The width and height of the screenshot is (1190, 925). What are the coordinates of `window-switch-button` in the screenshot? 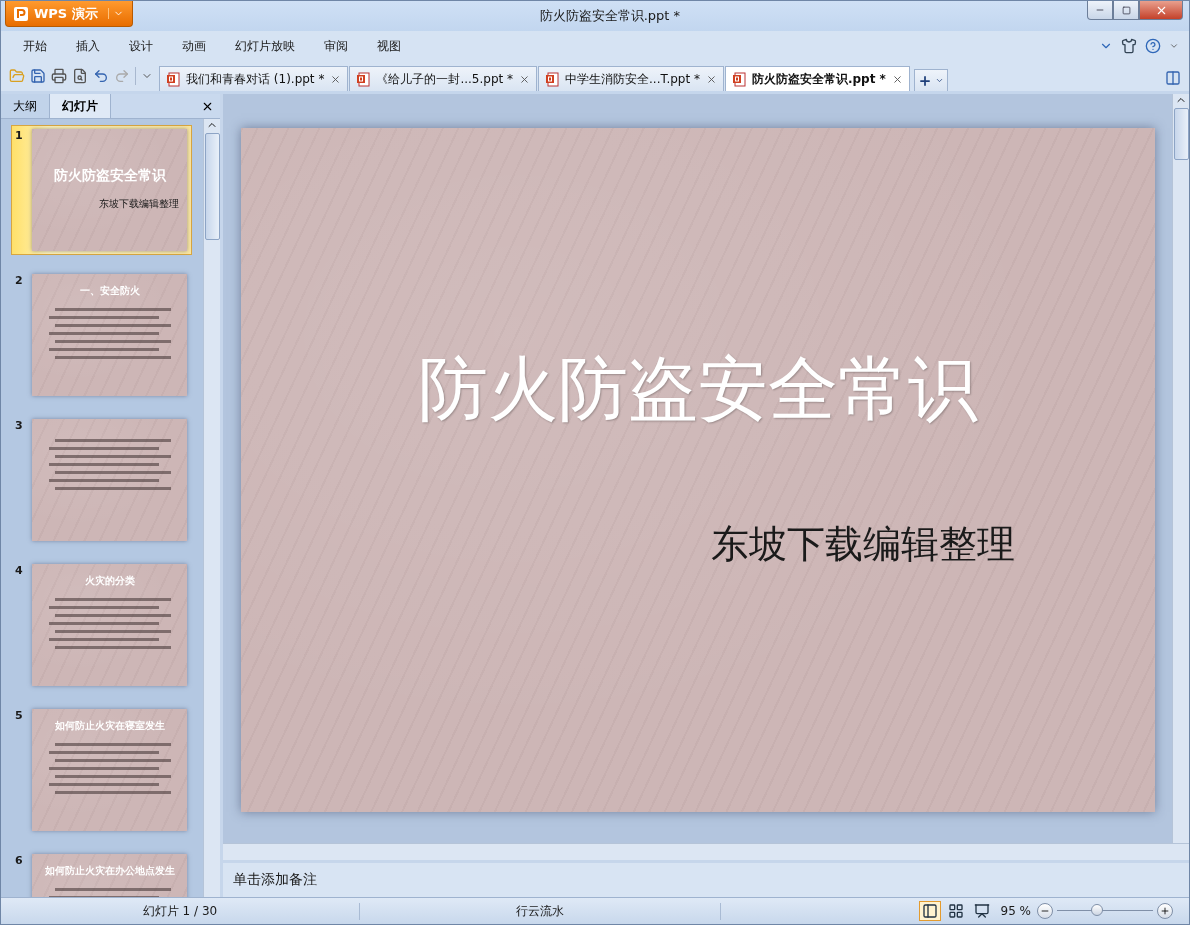 It's located at (1173, 78).